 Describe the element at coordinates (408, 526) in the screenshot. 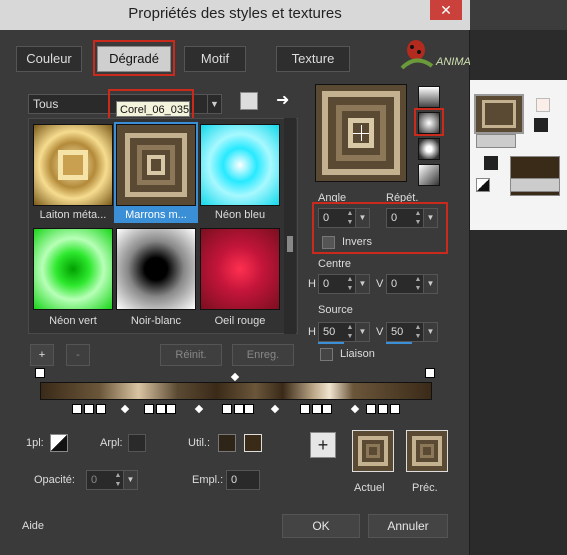

I see `cancel-button: Annuler` at that location.